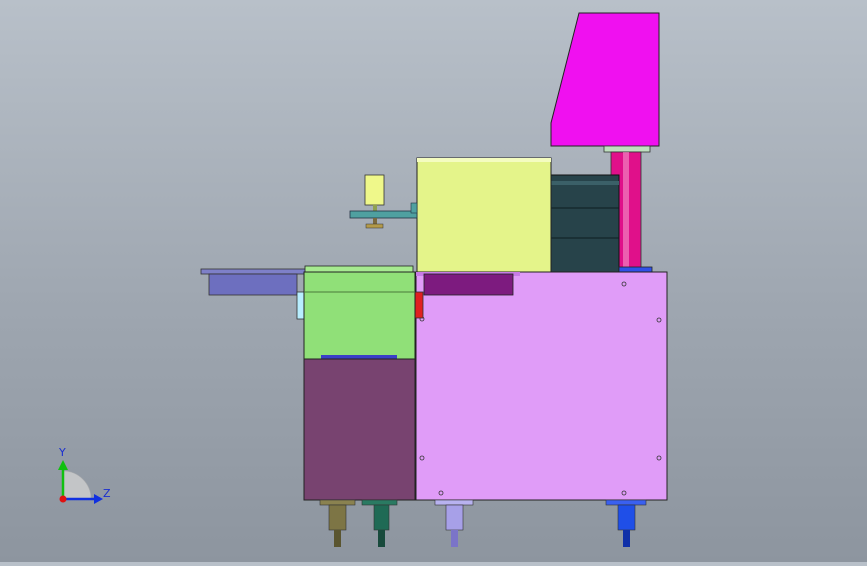  What do you see at coordinates (626, 523) in the screenshot?
I see `blue-foot` at bounding box center [626, 523].